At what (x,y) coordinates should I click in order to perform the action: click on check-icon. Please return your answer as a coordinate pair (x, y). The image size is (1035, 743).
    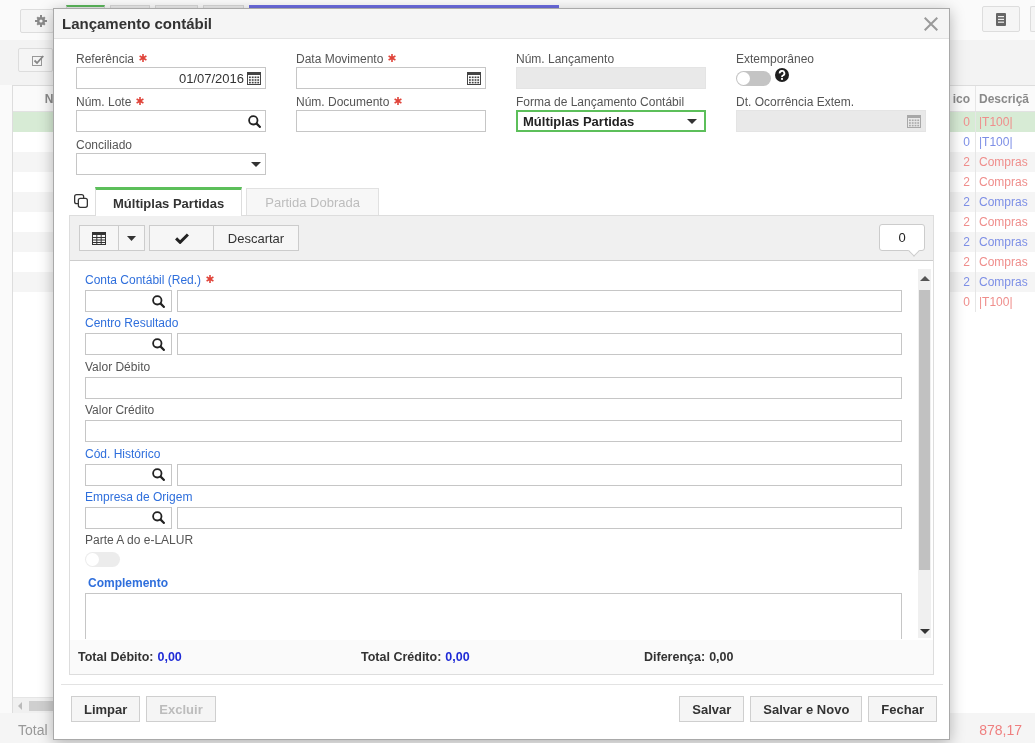
    Looking at the image, I should click on (181, 238).